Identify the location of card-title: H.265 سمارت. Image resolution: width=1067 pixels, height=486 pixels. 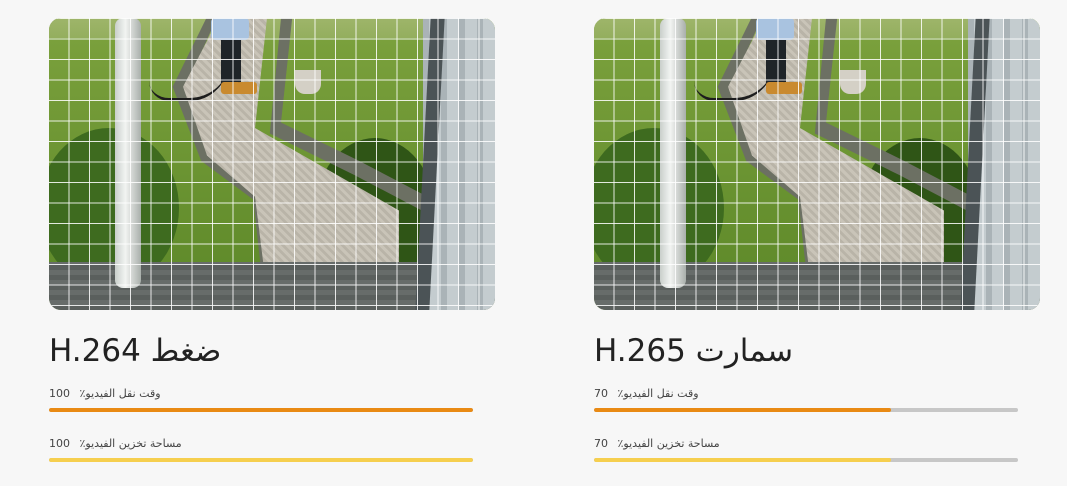
(694, 351).